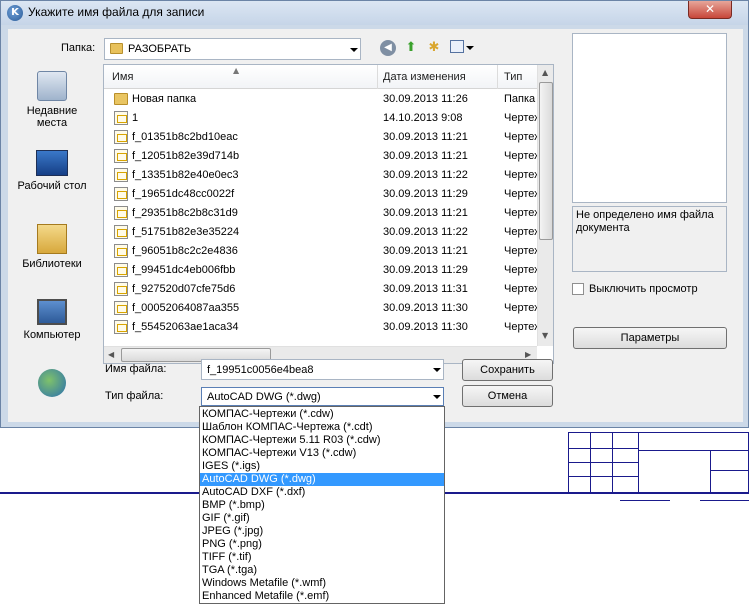 The width and height of the screenshot is (749, 608). I want to click on cancel-button: Отмена, so click(507, 396).